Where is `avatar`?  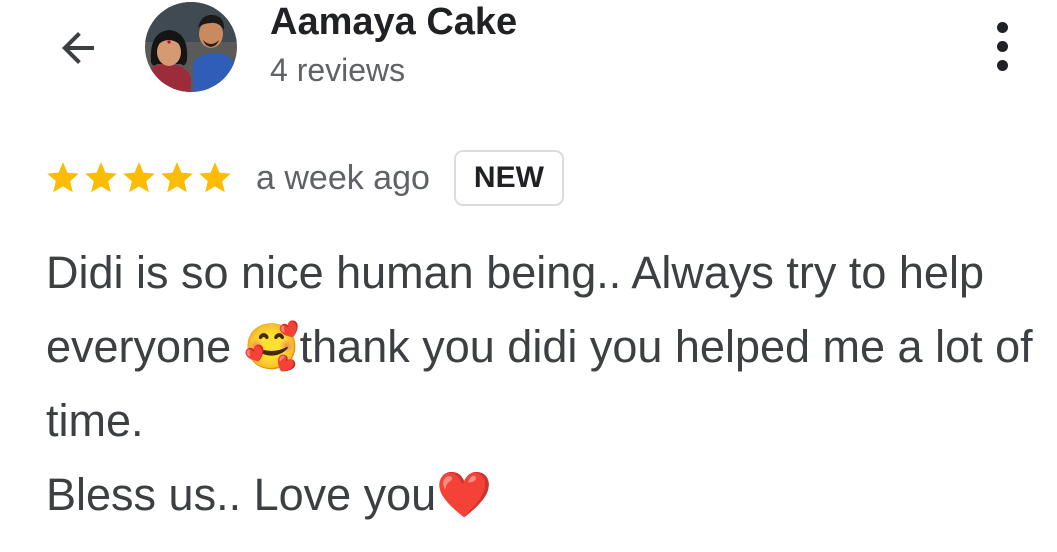 avatar is located at coordinates (191, 47).